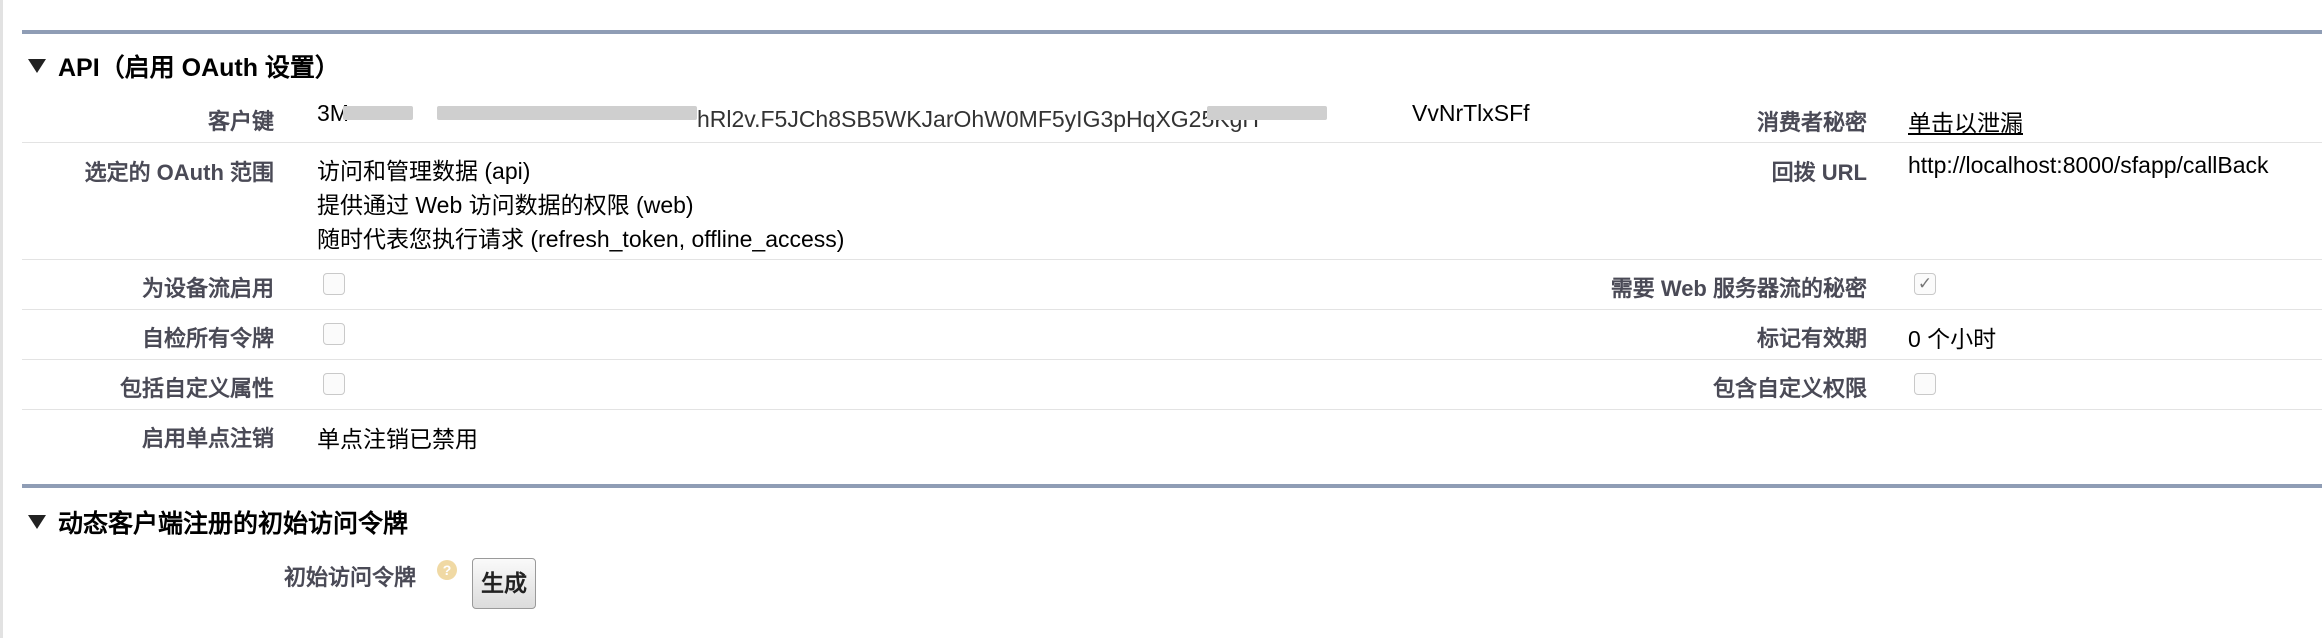  What do you see at coordinates (1811, 122) in the screenshot?
I see `consumer-secret-label: 消费者秘密` at bounding box center [1811, 122].